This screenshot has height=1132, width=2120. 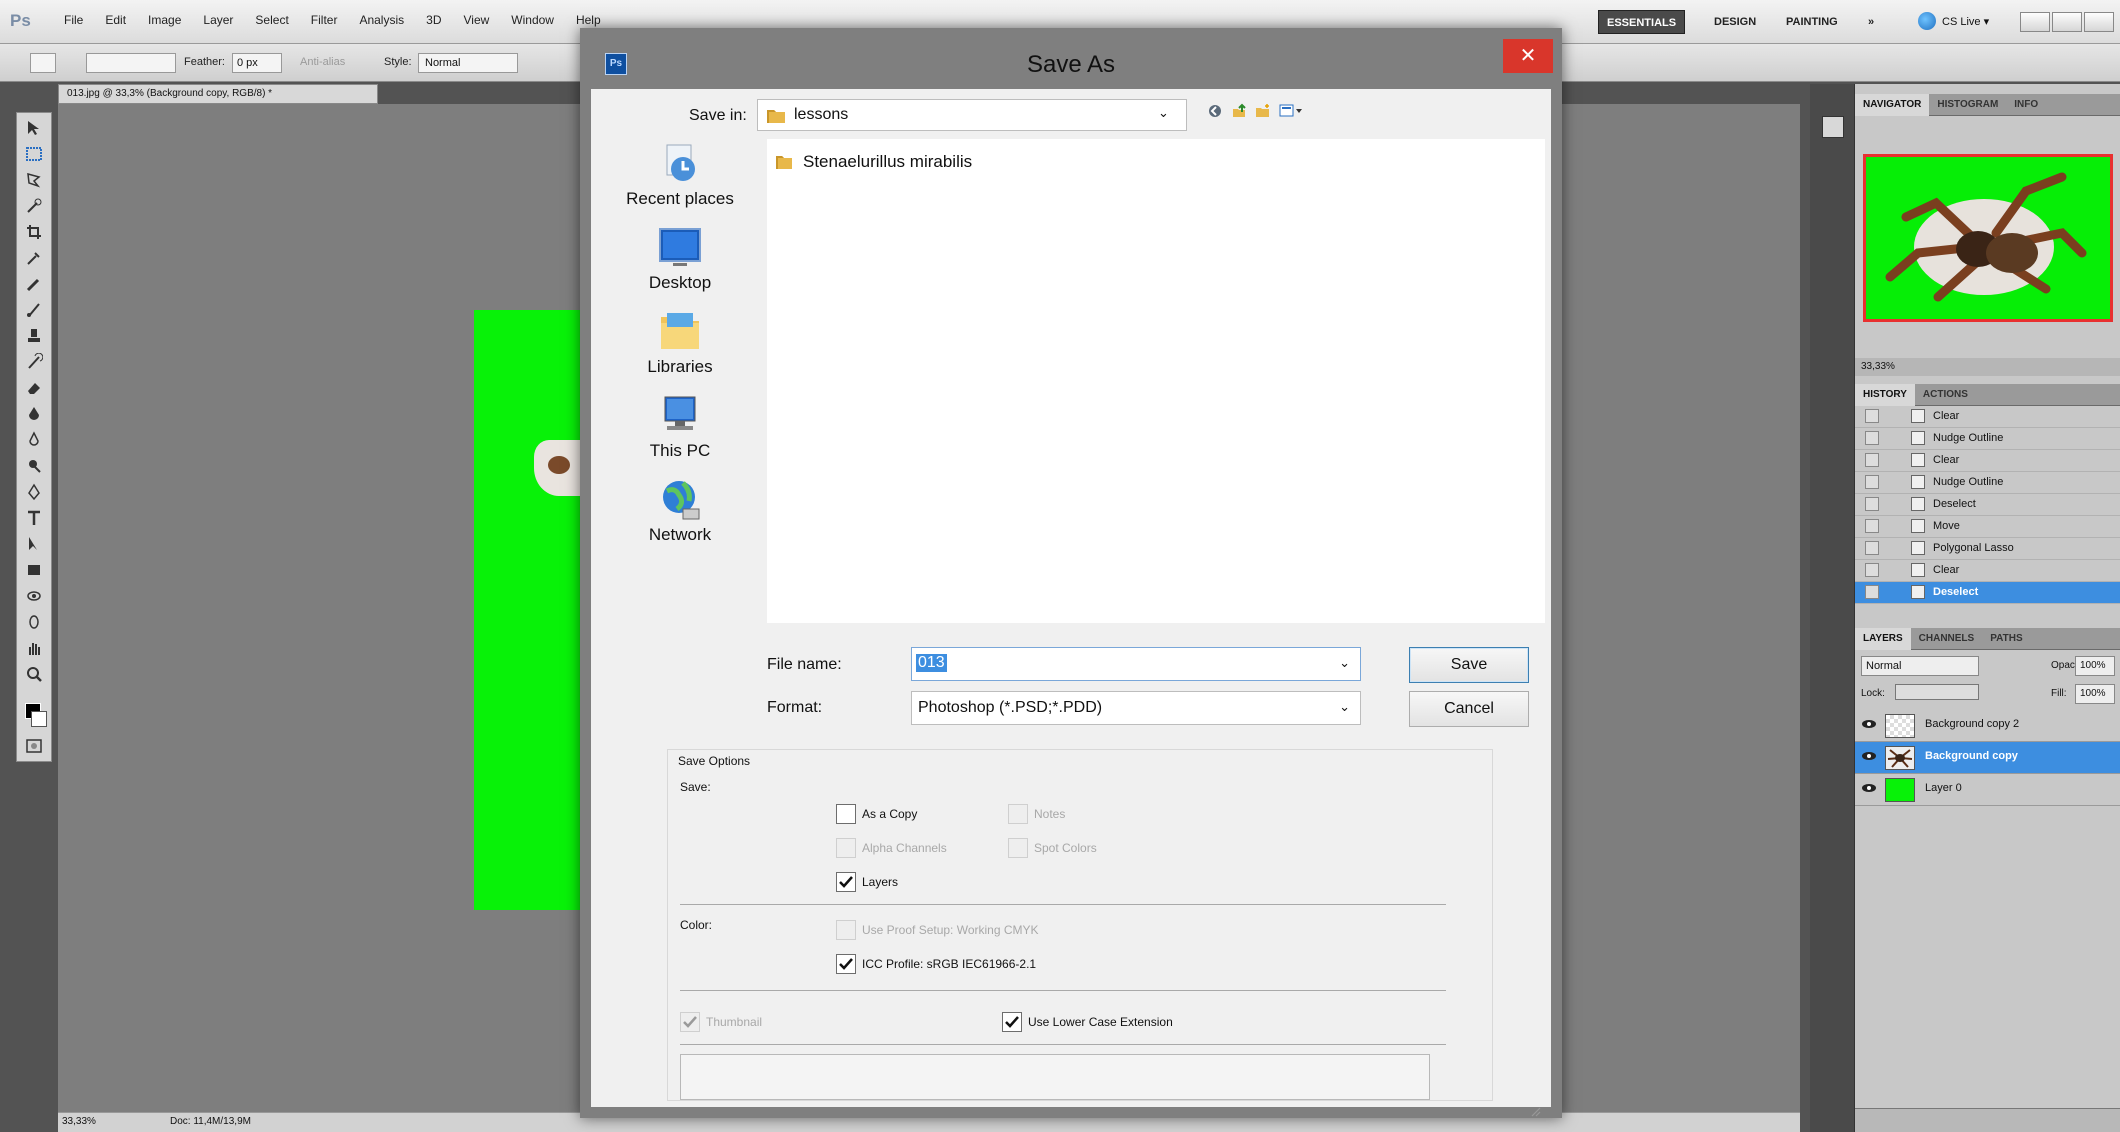 I want to click on crop-tool-icon, so click(x=34, y=232).